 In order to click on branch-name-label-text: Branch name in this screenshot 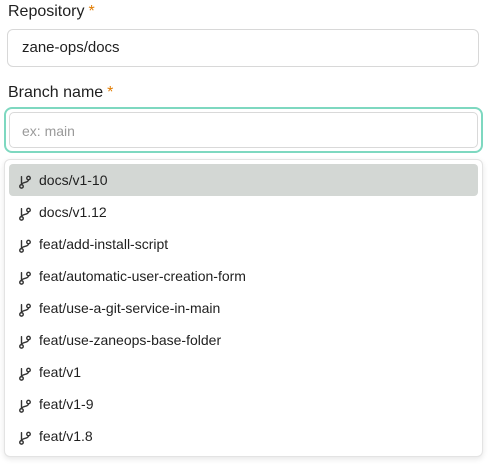, I will do `click(56, 92)`.